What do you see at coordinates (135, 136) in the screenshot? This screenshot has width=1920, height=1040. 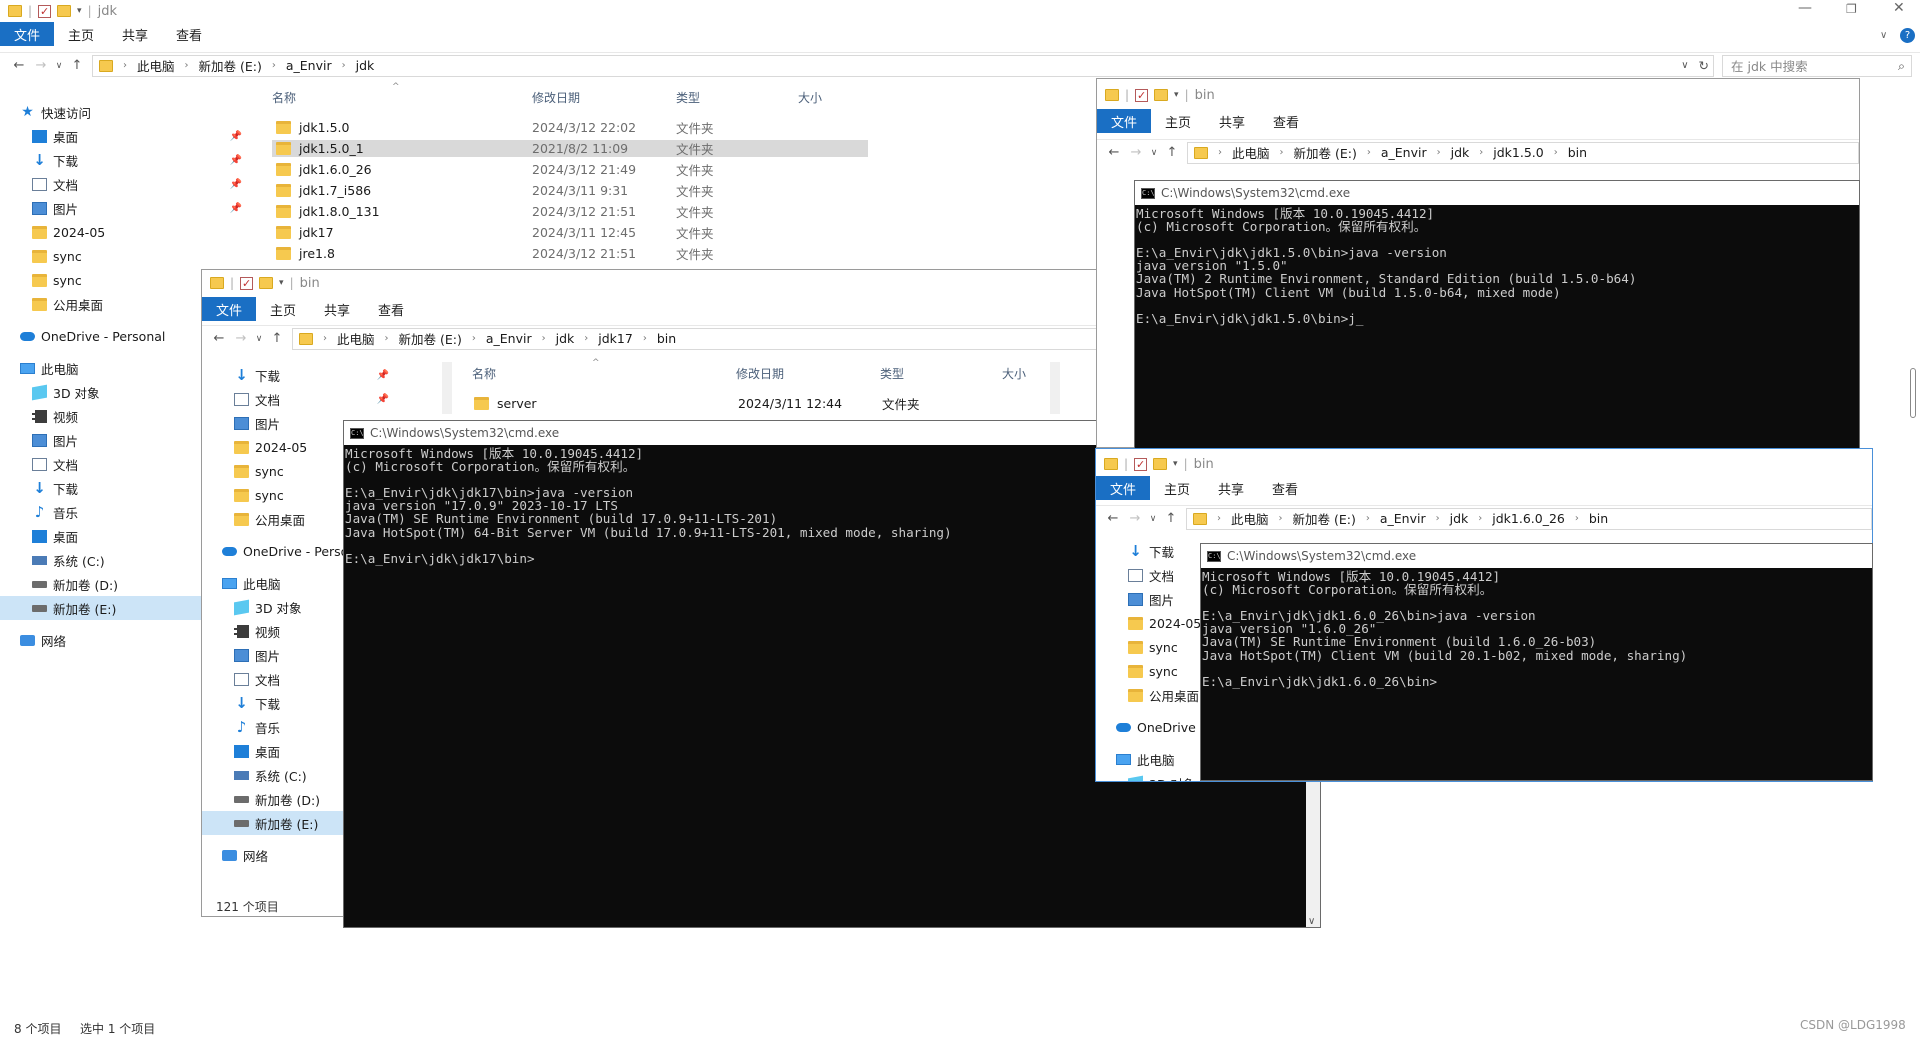 I see `sidebar-item: 桌面 📌` at bounding box center [135, 136].